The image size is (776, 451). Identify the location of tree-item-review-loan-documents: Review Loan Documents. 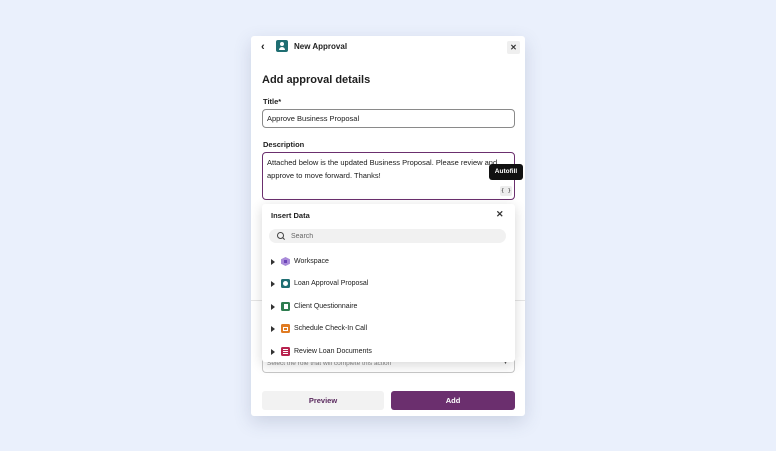
(388, 353).